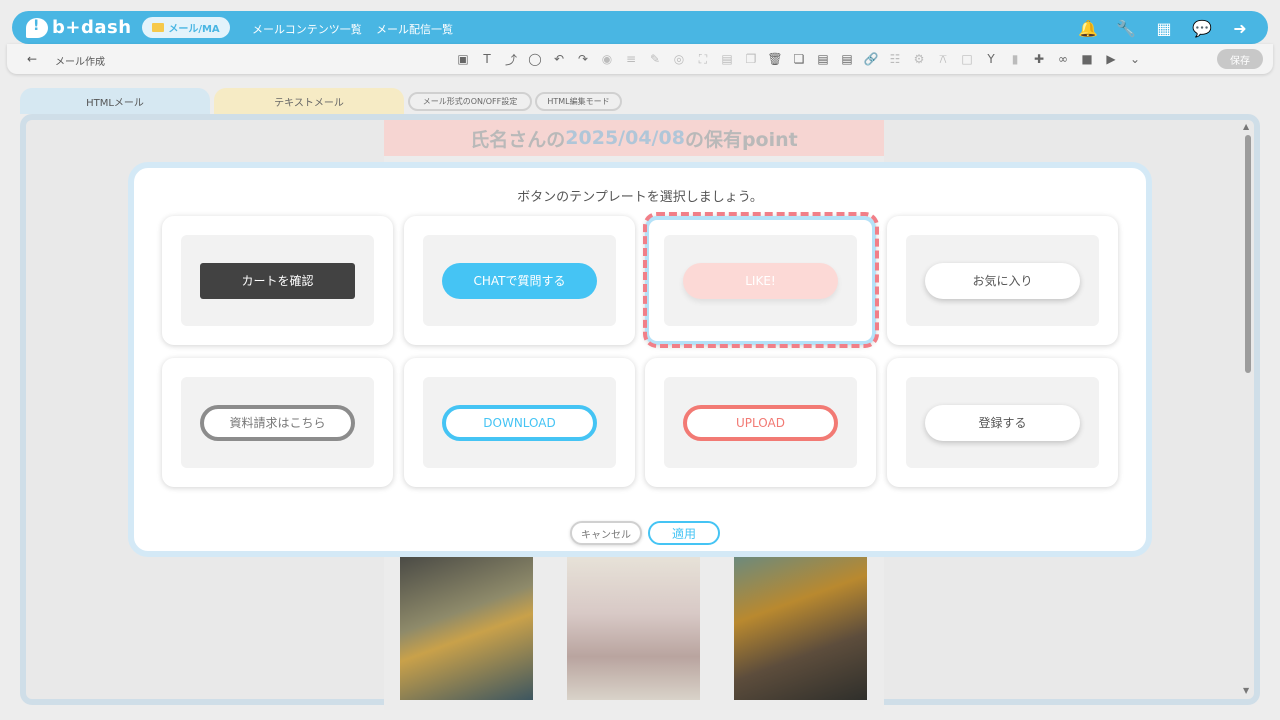  What do you see at coordinates (309, 101) in the screenshot?
I see `tab-text-mail: テキストメール` at bounding box center [309, 101].